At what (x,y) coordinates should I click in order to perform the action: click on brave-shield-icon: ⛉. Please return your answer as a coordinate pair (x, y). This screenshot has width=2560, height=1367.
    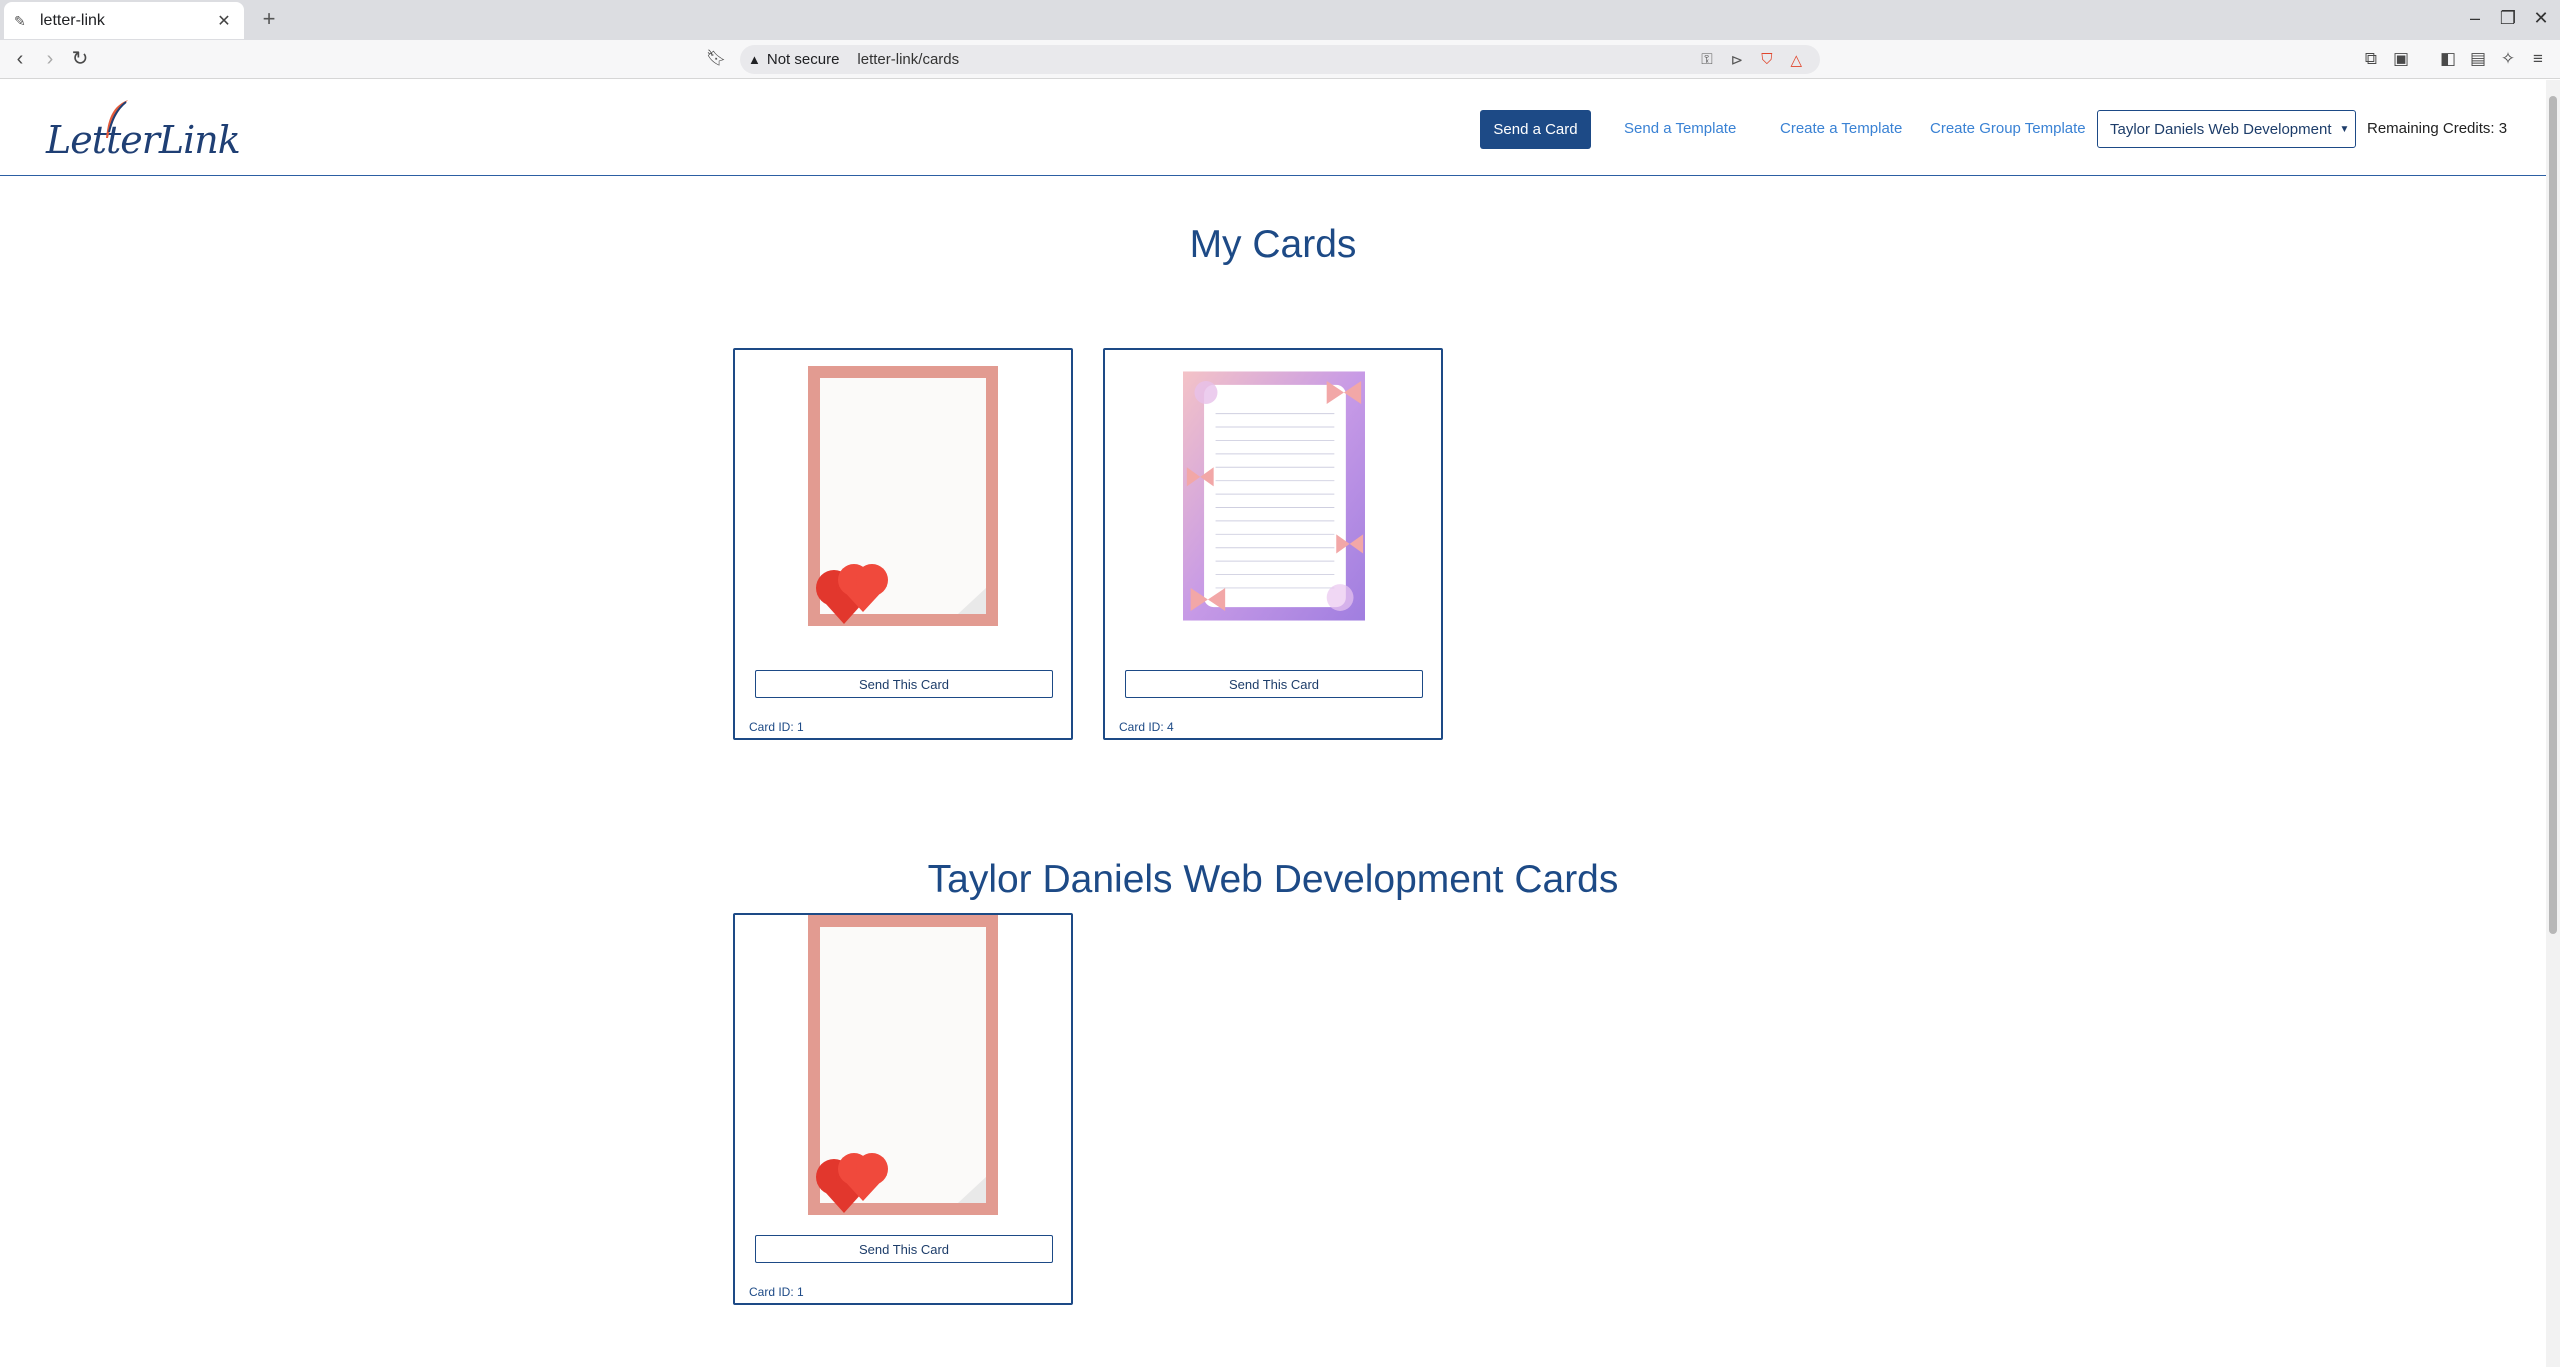
    Looking at the image, I should click on (1766, 59).